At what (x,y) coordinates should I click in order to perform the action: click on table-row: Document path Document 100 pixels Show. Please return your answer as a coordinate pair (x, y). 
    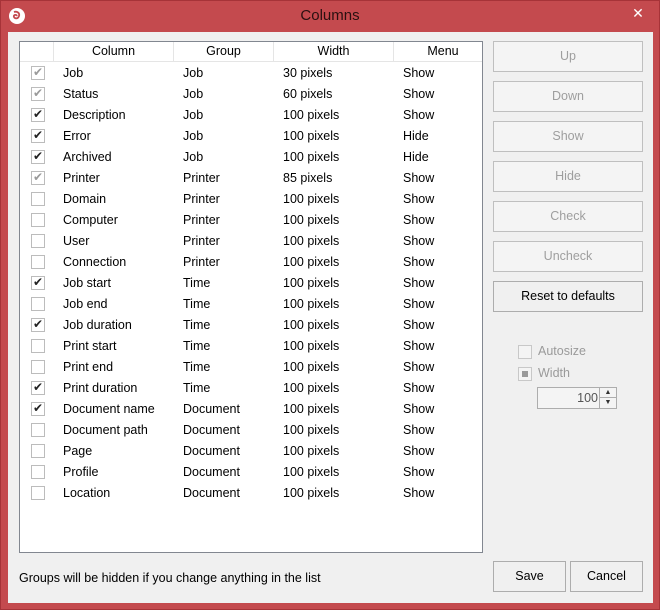
    Looking at the image, I should click on (251, 430).